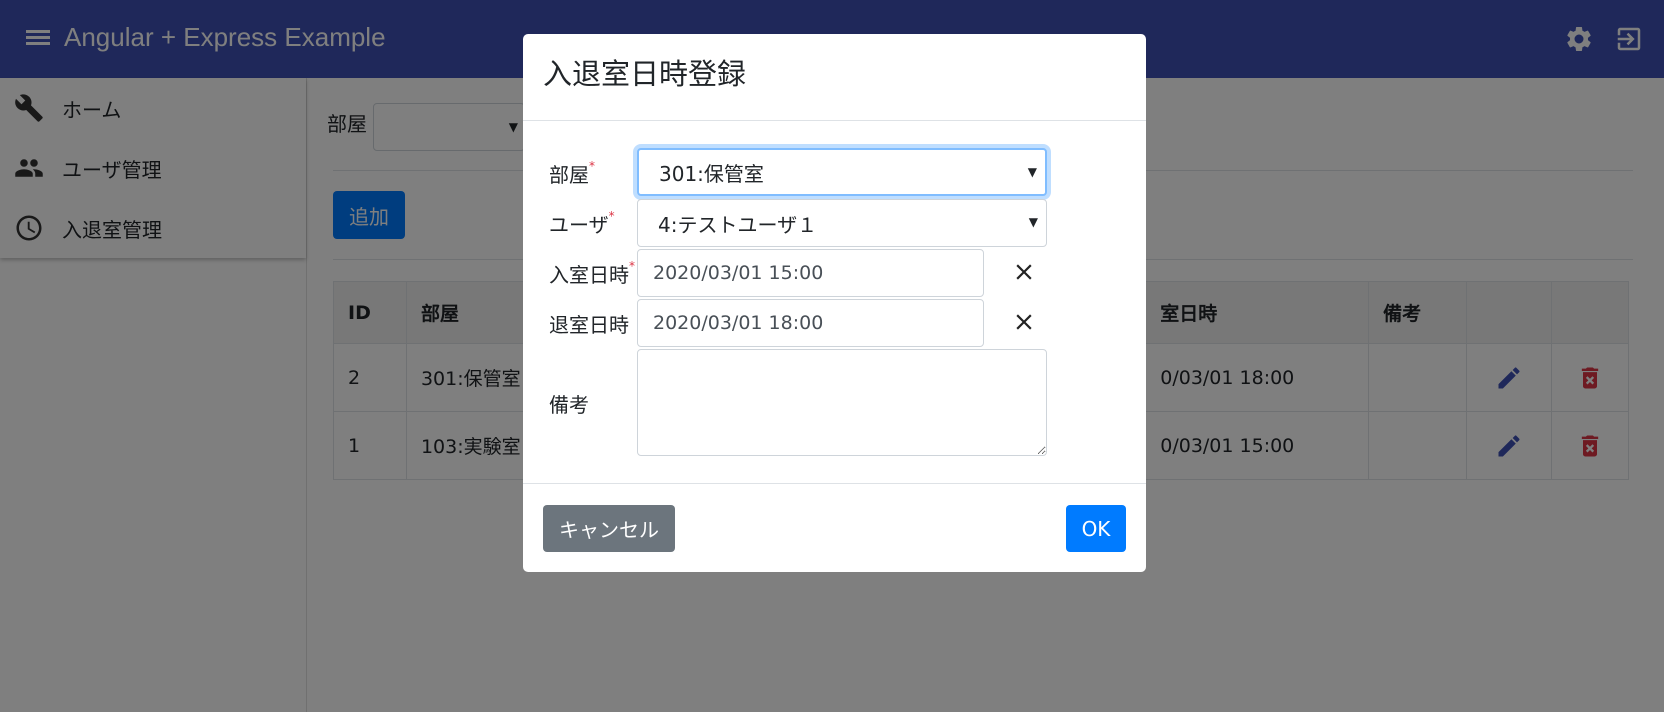 This screenshot has height=712, width=1664. What do you see at coordinates (810, 323) in the screenshot?
I see `exit-datetime-input` at bounding box center [810, 323].